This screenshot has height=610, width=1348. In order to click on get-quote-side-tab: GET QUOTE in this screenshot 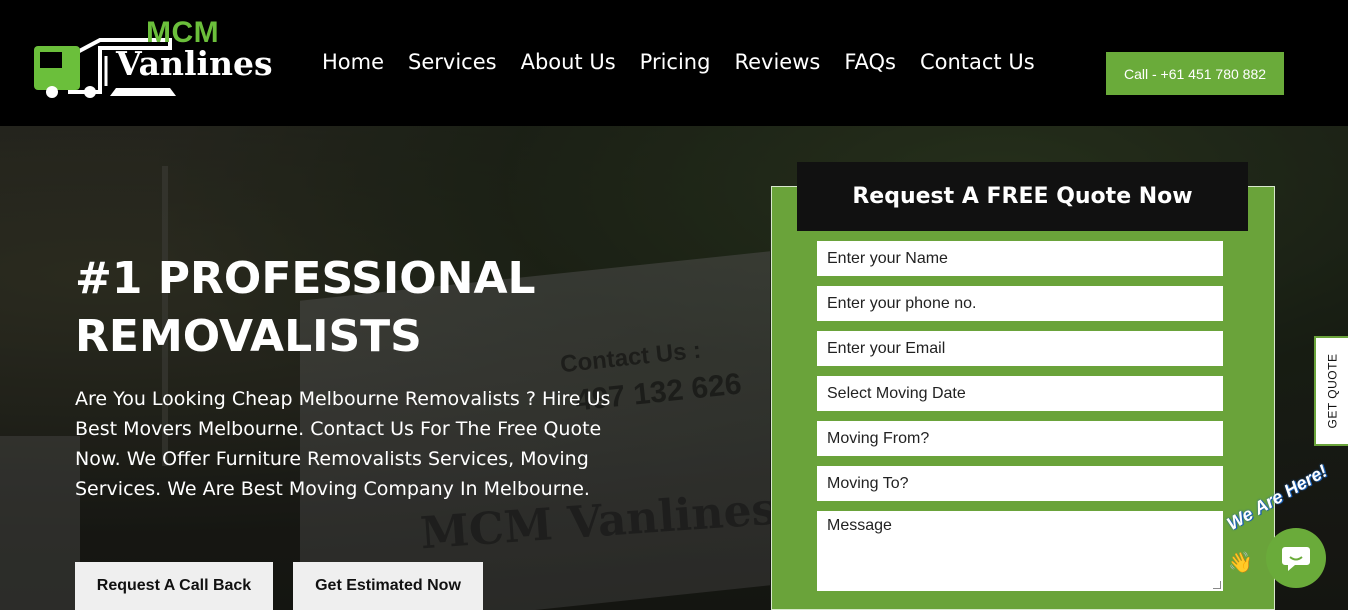, I will do `click(1331, 391)`.